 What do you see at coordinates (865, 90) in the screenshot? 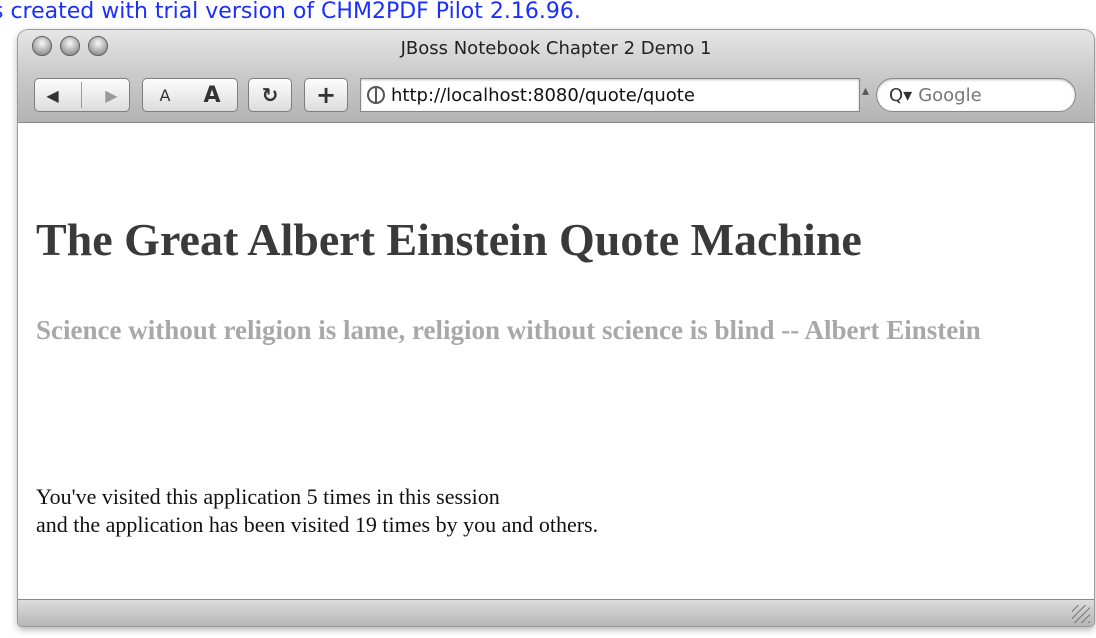
I see `address-history-caret-icon: ▴` at bounding box center [865, 90].